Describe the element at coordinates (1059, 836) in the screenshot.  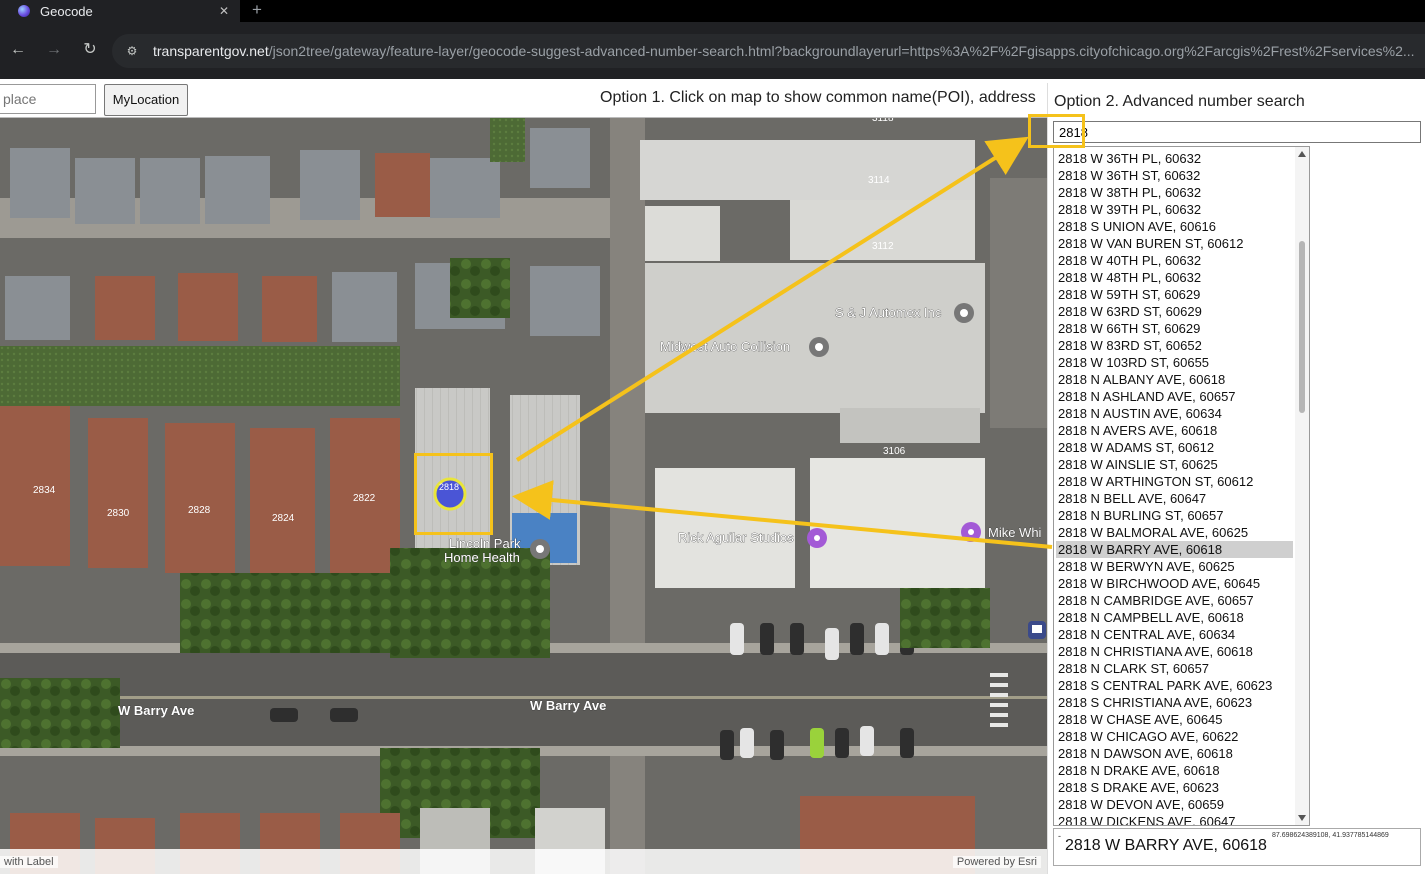
I see `result-marker: -` at that location.